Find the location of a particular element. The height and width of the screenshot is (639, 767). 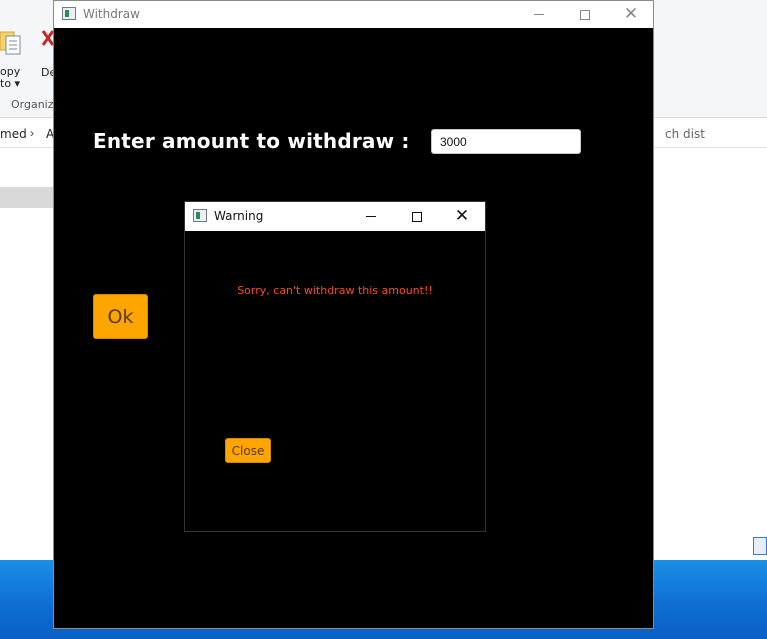

details-view-icon is located at coordinates (760, 546).